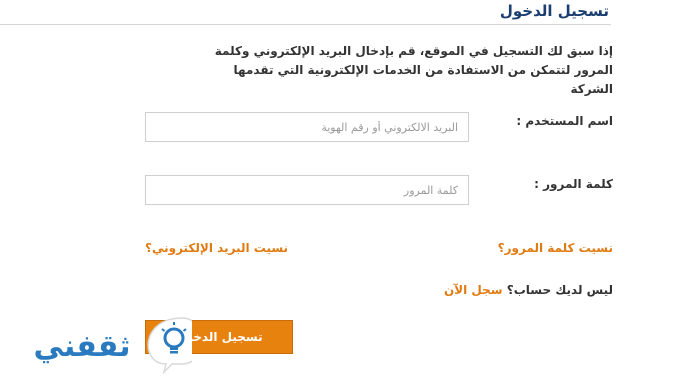 The height and width of the screenshot is (382, 699). What do you see at coordinates (554, 11) in the screenshot?
I see `page-title: تسجيل الدخول` at bounding box center [554, 11].